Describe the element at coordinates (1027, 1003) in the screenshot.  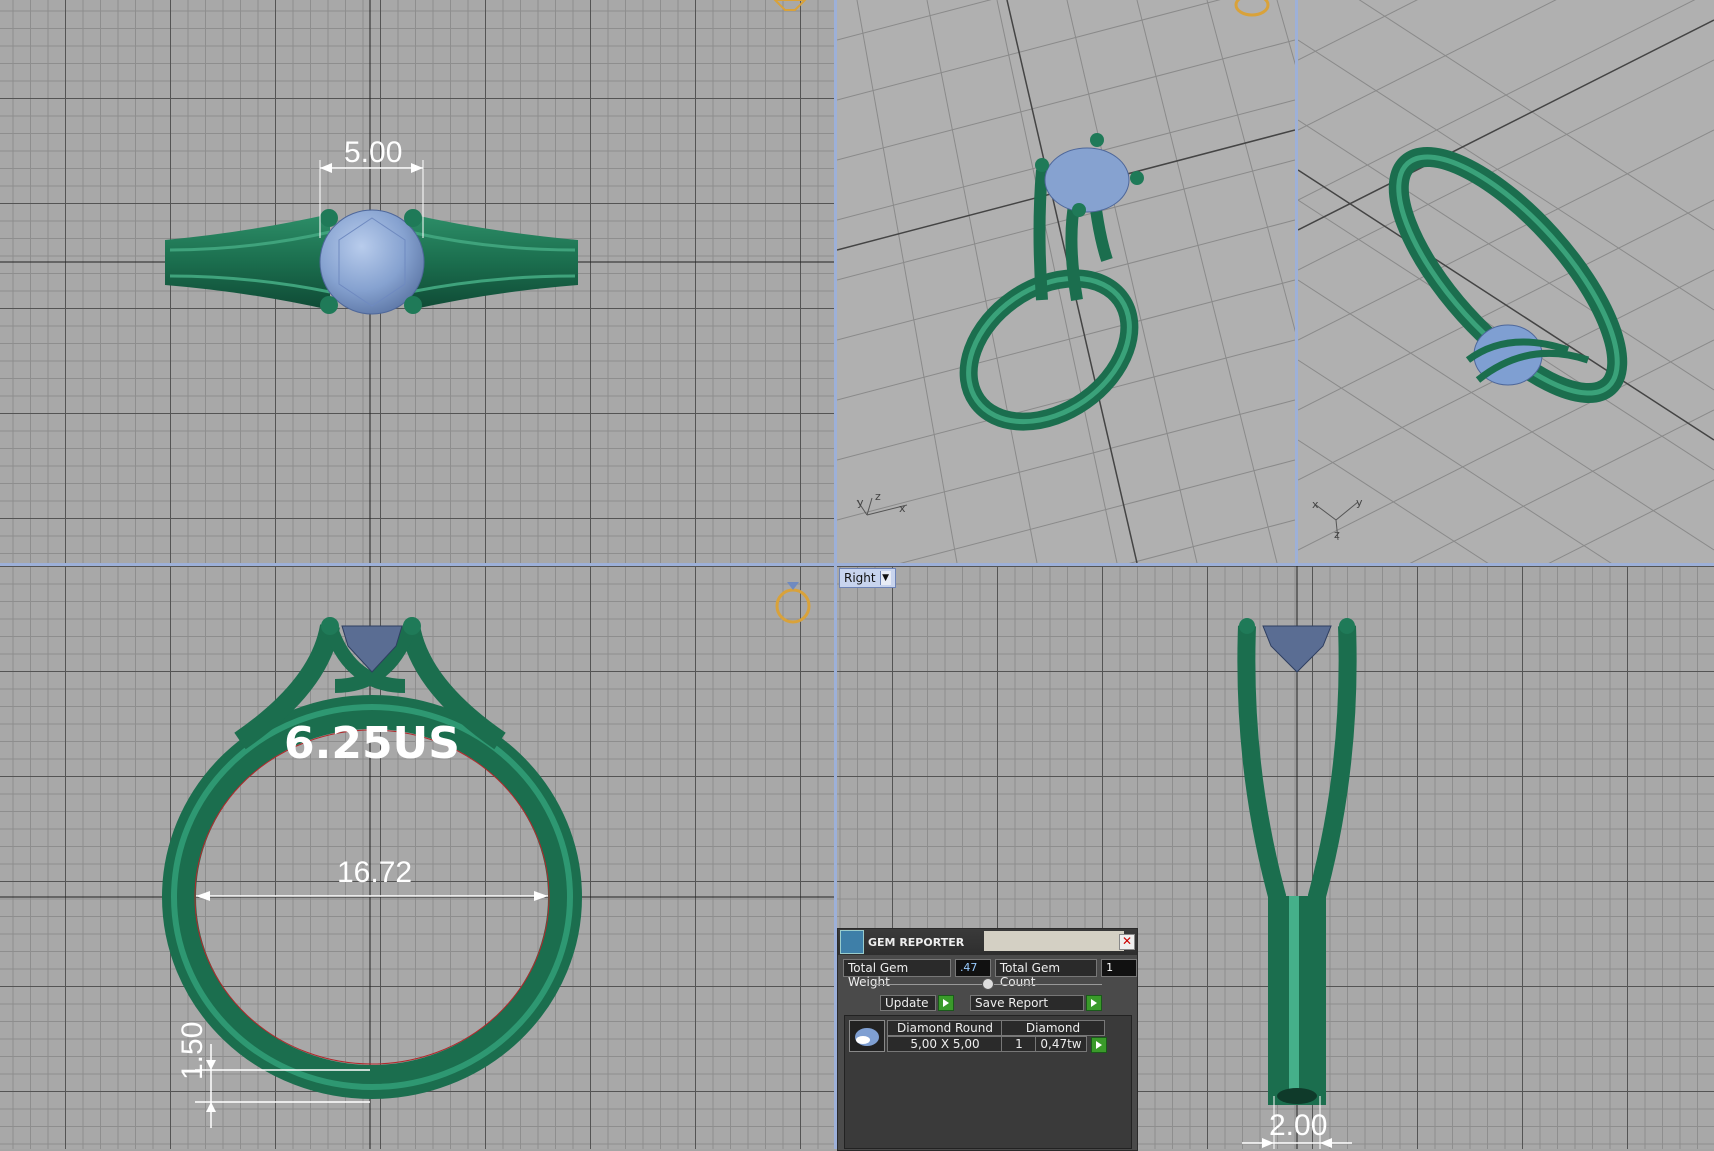
I see `save-report-label: Save Report` at that location.